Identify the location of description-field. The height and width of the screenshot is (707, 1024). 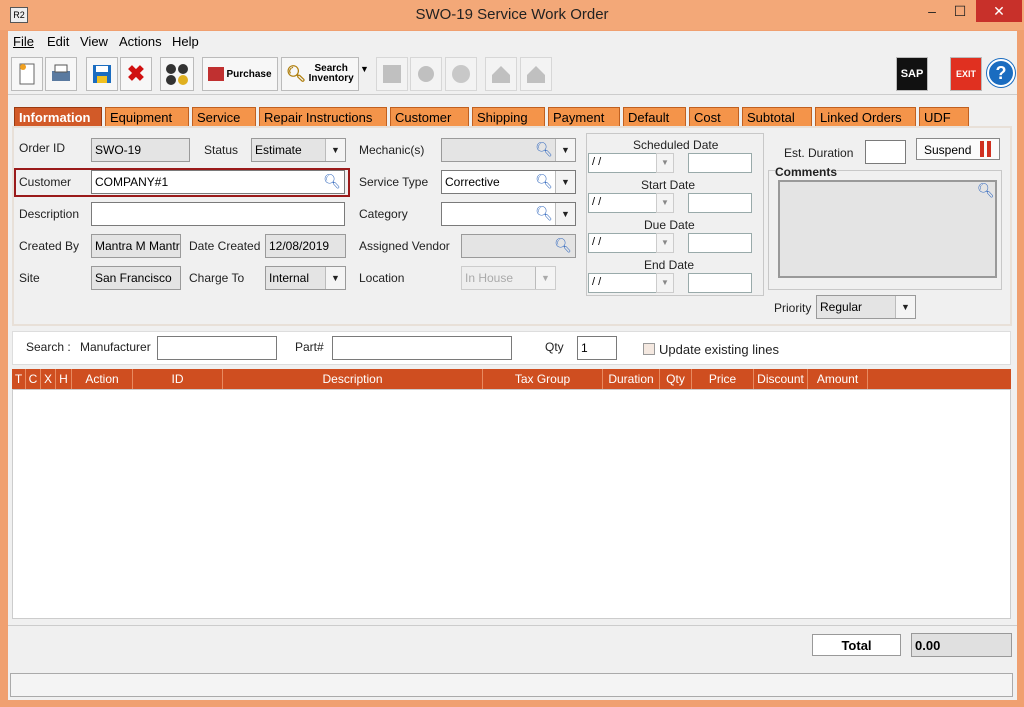
(218, 214).